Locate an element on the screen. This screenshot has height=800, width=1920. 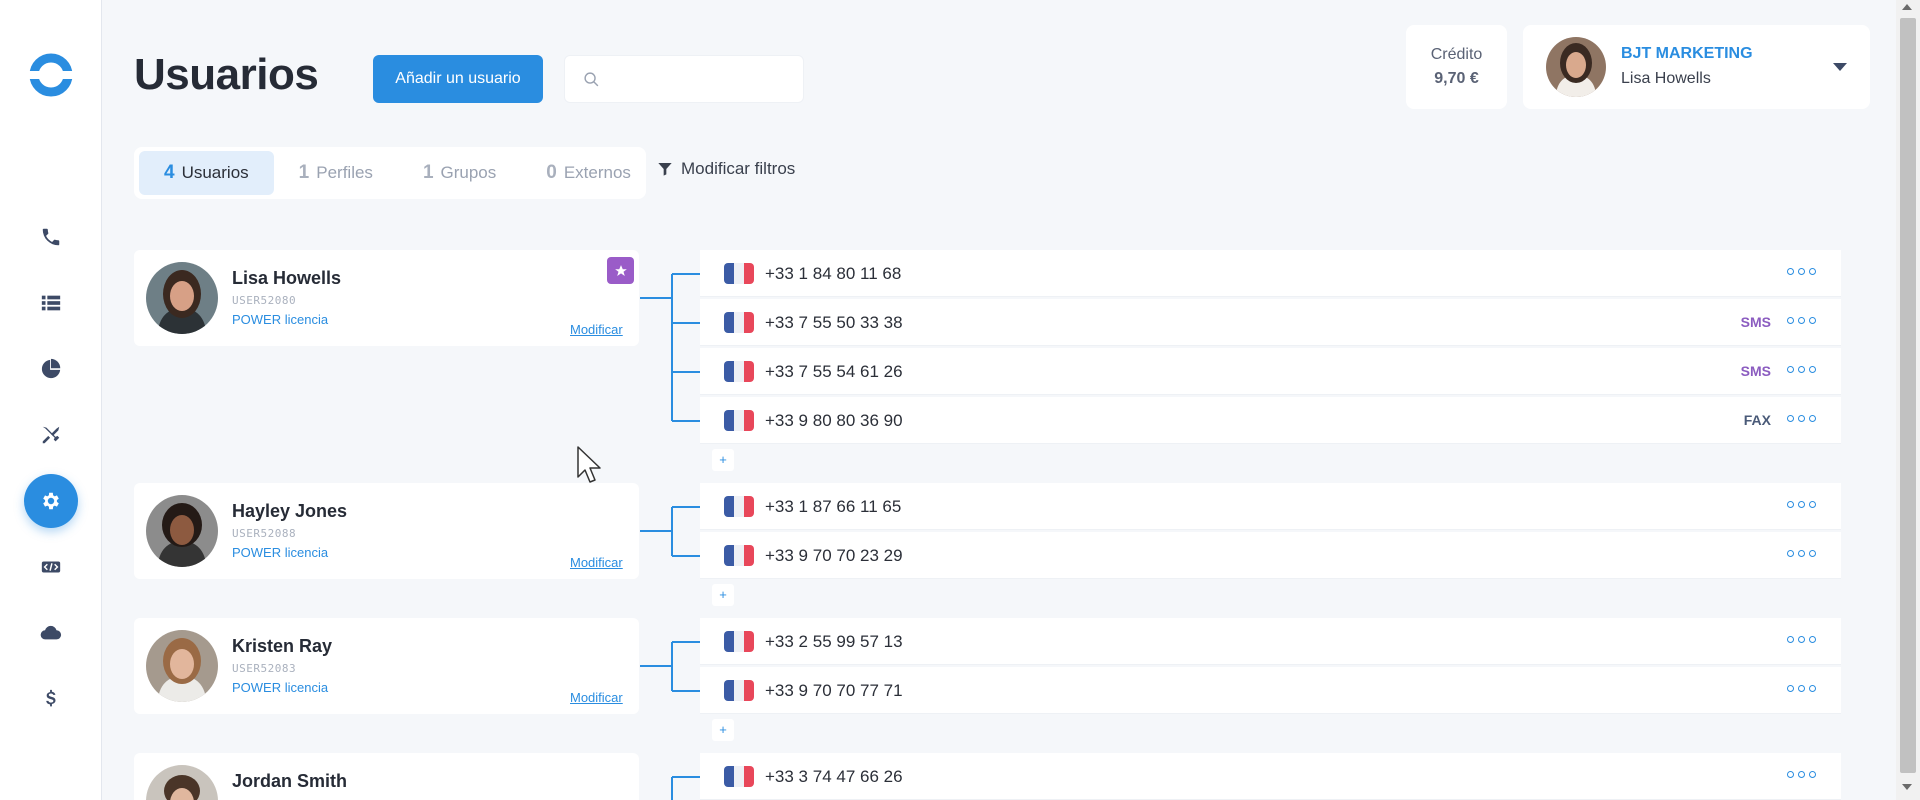
phone-number: +33 2 55 99 57 13 is located at coordinates (834, 641).